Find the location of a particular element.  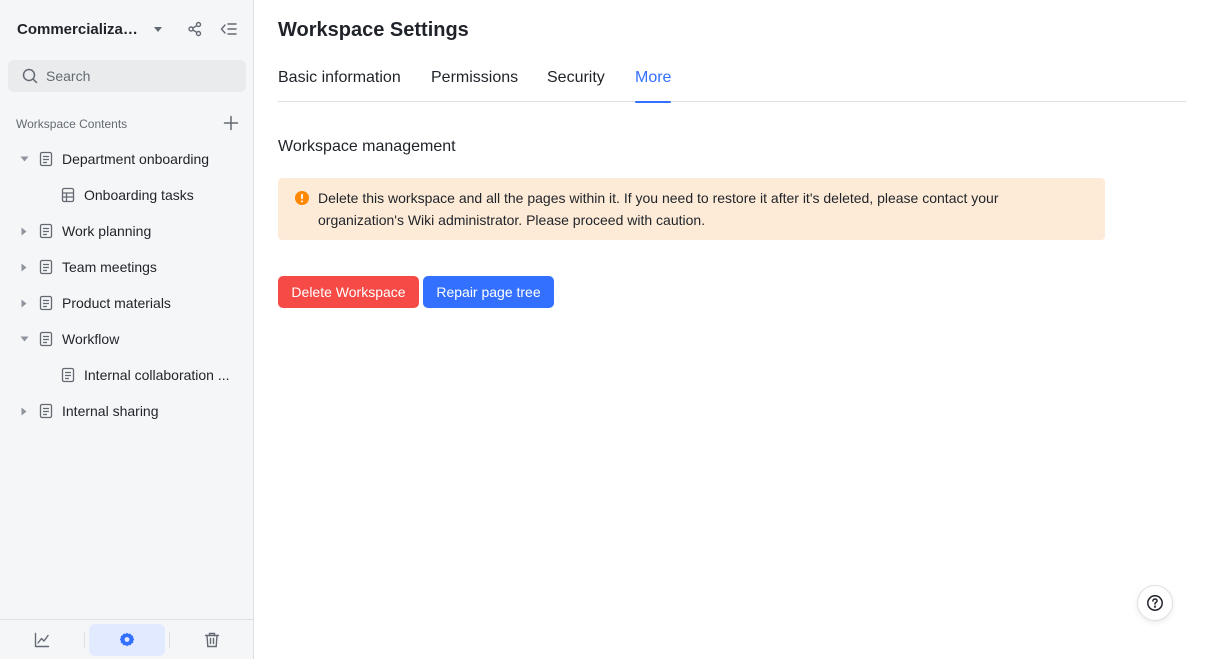

table-doc-icon is located at coordinates (68, 195).